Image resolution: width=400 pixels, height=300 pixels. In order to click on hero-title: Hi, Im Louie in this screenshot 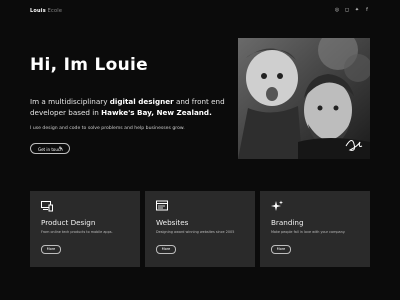, I will do `click(89, 65)`.